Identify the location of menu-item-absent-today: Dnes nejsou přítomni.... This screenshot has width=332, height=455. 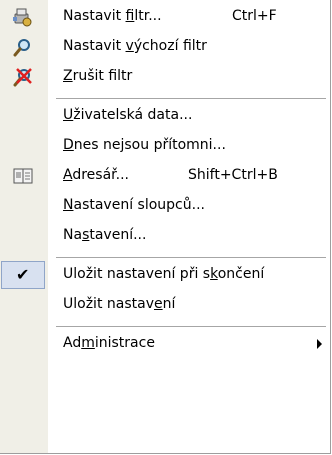
(165, 146).